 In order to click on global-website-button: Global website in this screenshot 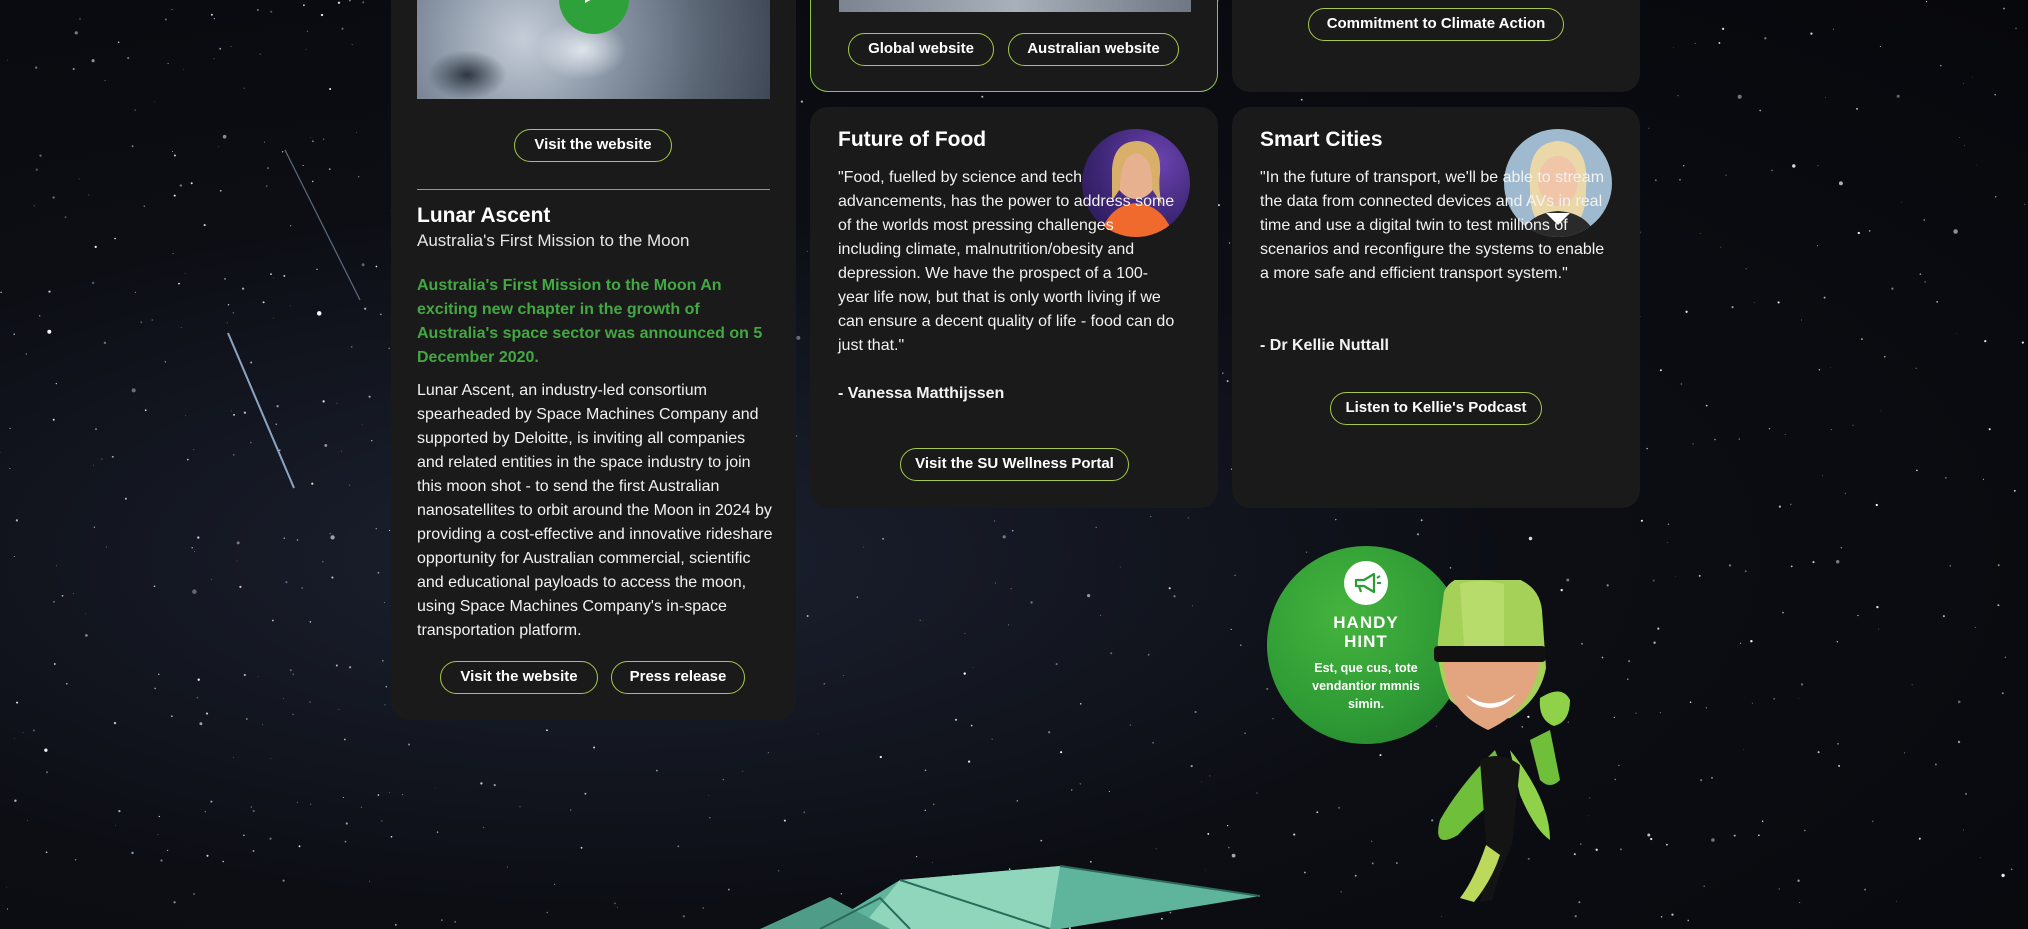, I will do `click(921, 49)`.